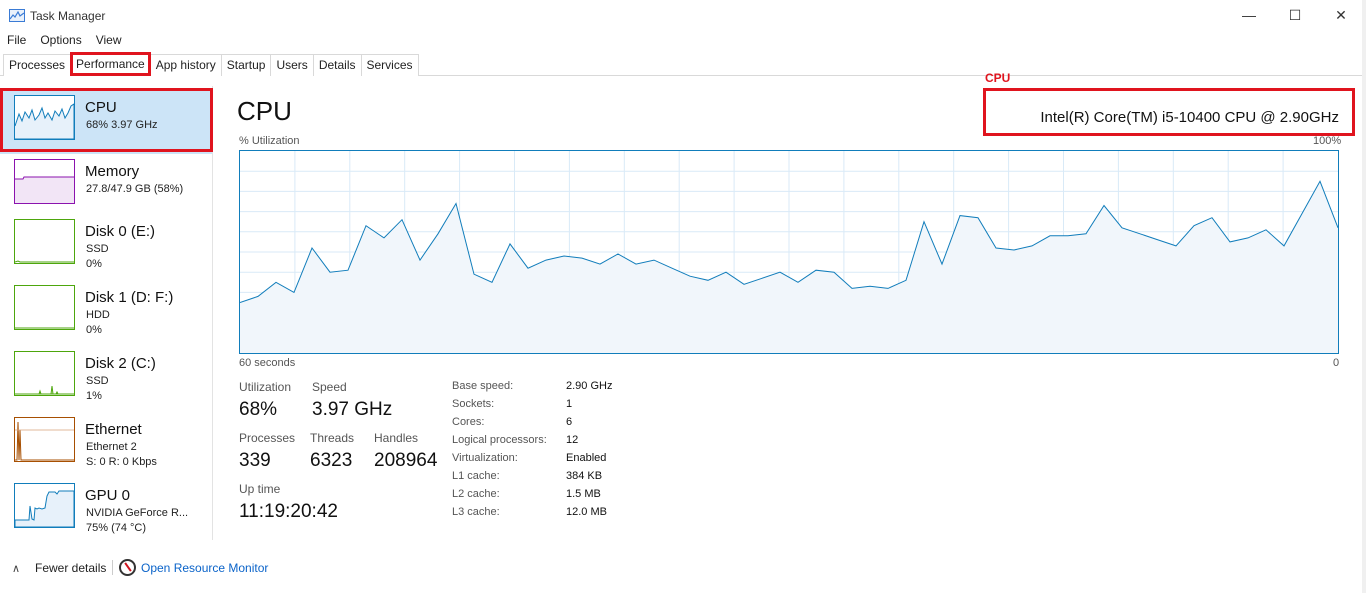 The width and height of the screenshot is (1366, 593). I want to click on maximize-button: ☐, so click(1295, 15).